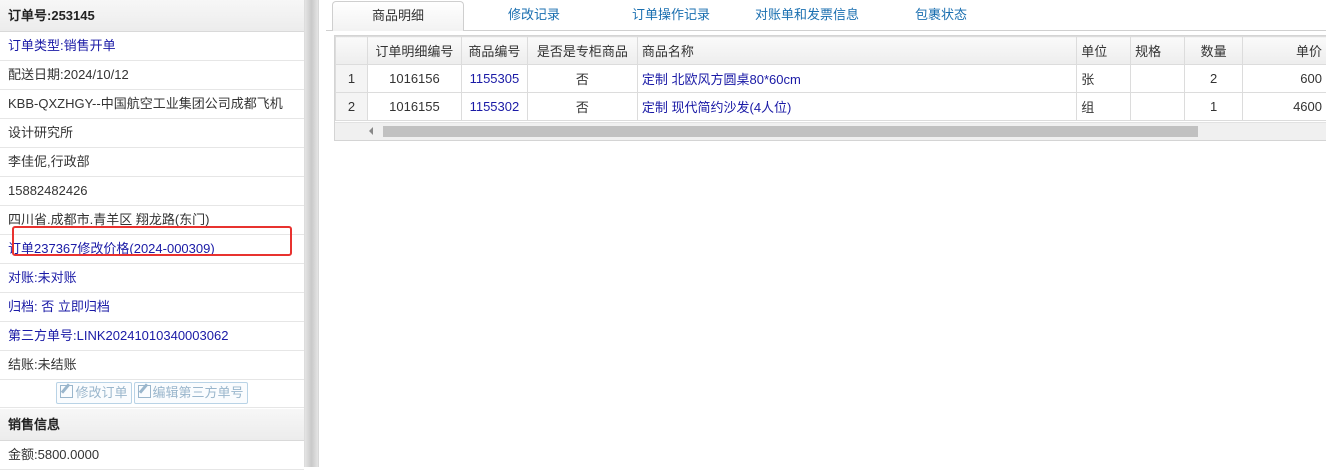  What do you see at coordinates (57, 277) in the screenshot?
I see `reconcile-value: 未对账` at bounding box center [57, 277].